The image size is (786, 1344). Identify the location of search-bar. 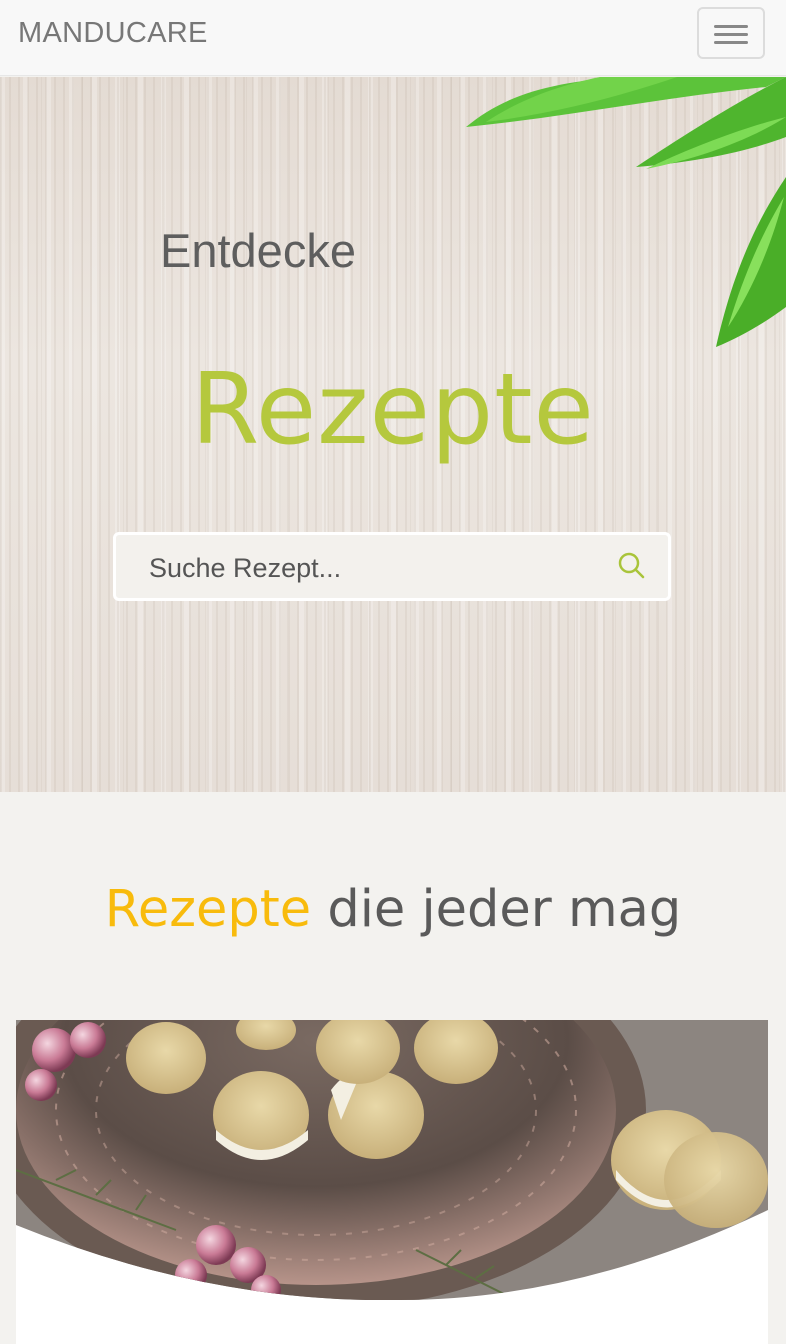
(392, 566).